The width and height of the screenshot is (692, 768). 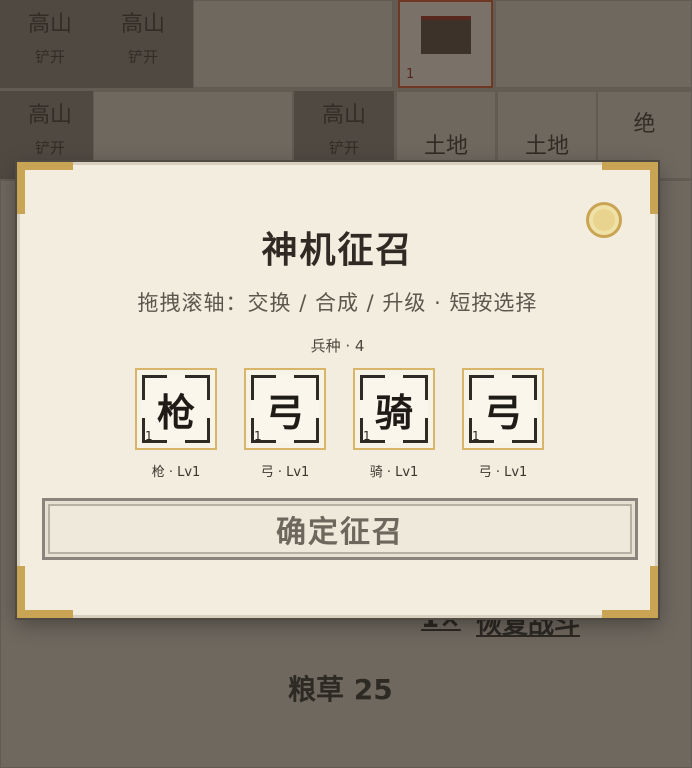 What do you see at coordinates (337, 303) in the screenshot?
I see `dialog-hint: 拖拽滚轴：交换 / 合成 / 升级 · 短按选择` at bounding box center [337, 303].